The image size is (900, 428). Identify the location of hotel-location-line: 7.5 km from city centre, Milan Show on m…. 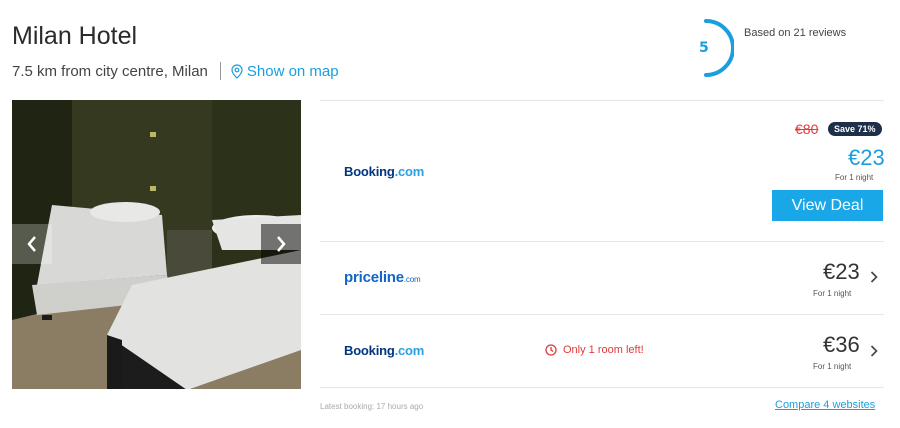
(175, 71).